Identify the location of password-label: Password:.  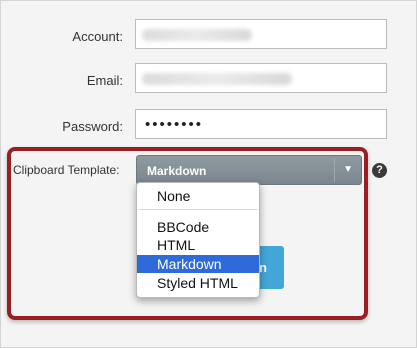
(92, 126).